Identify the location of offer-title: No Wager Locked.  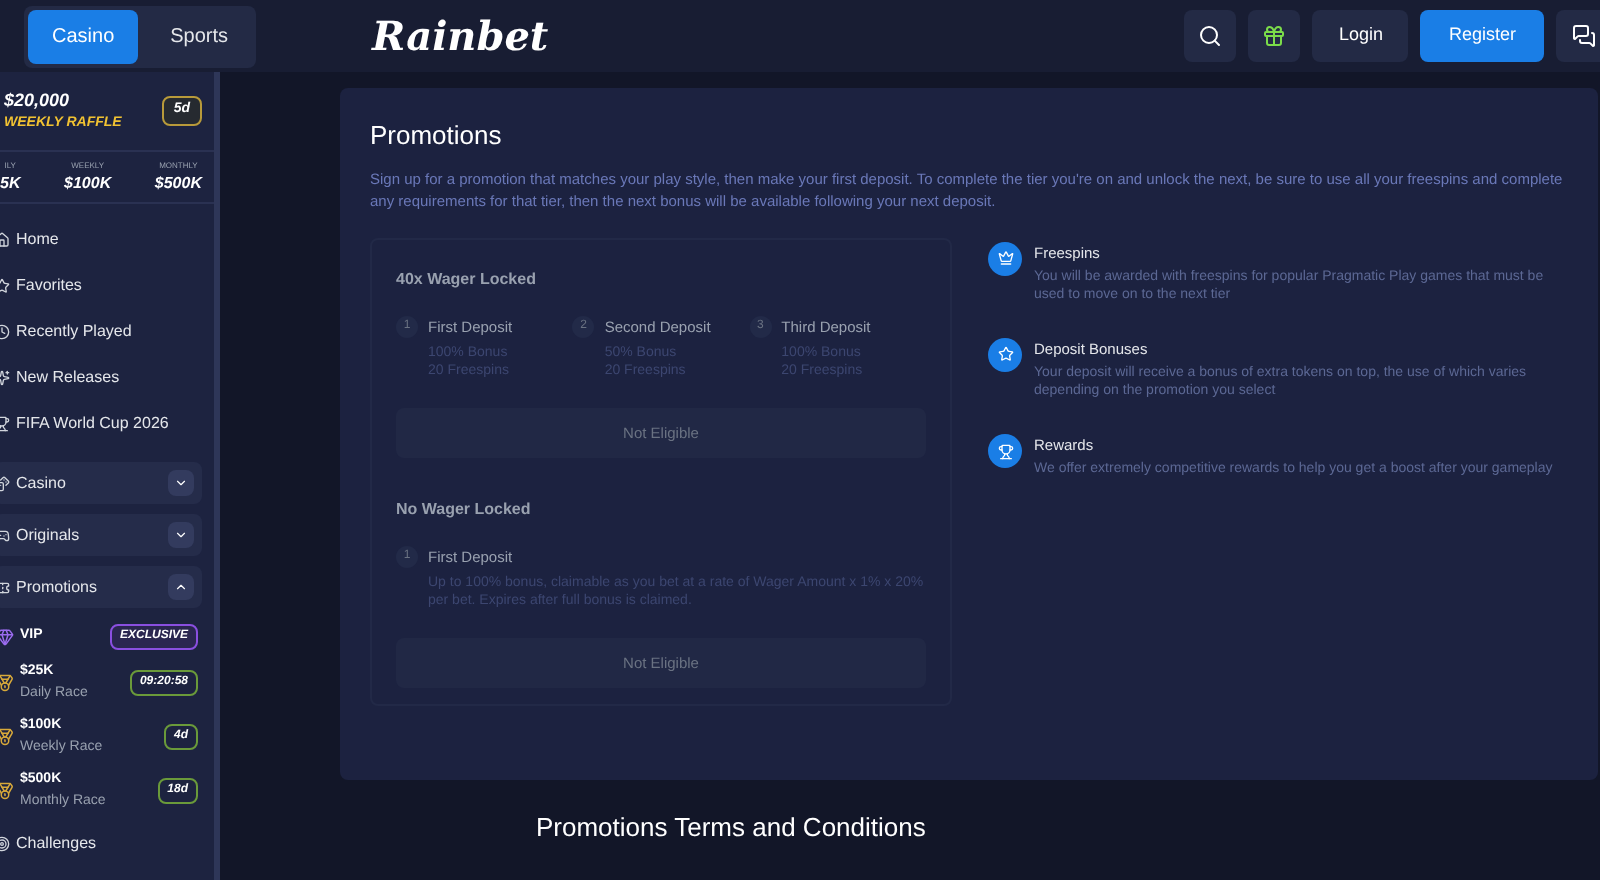
(464, 509).